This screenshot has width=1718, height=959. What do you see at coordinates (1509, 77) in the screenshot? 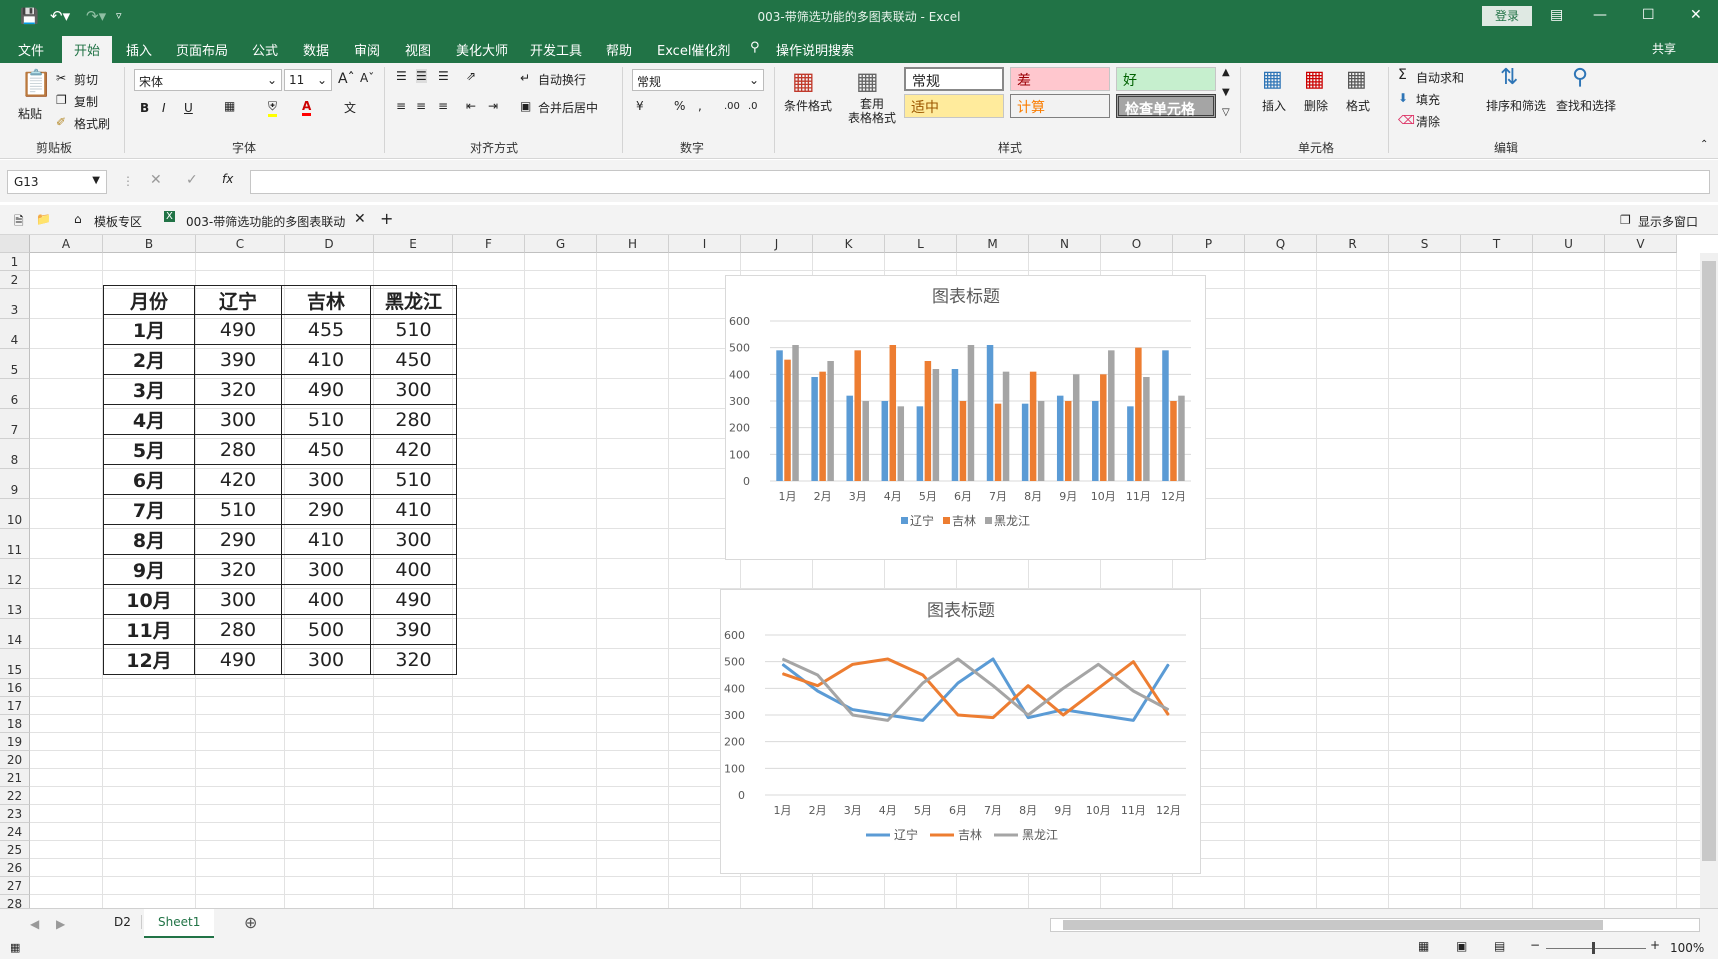
I see `sort-filter-icon: ⇅` at bounding box center [1509, 77].